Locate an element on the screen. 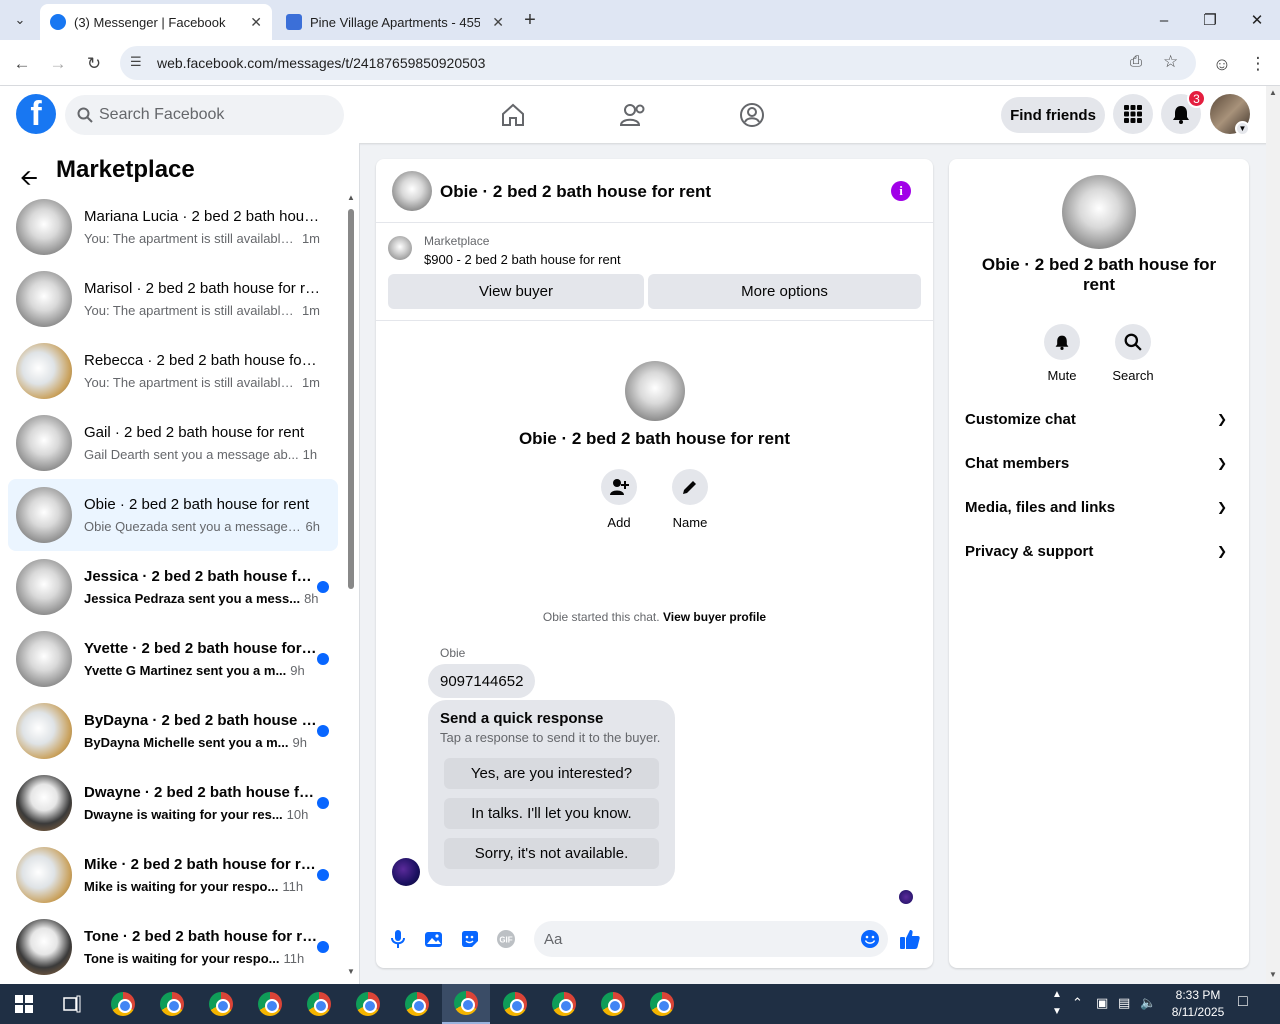 Image resolution: width=1280 pixels, height=1024 pixels. friends-icon is located at coordinates (633, 115).